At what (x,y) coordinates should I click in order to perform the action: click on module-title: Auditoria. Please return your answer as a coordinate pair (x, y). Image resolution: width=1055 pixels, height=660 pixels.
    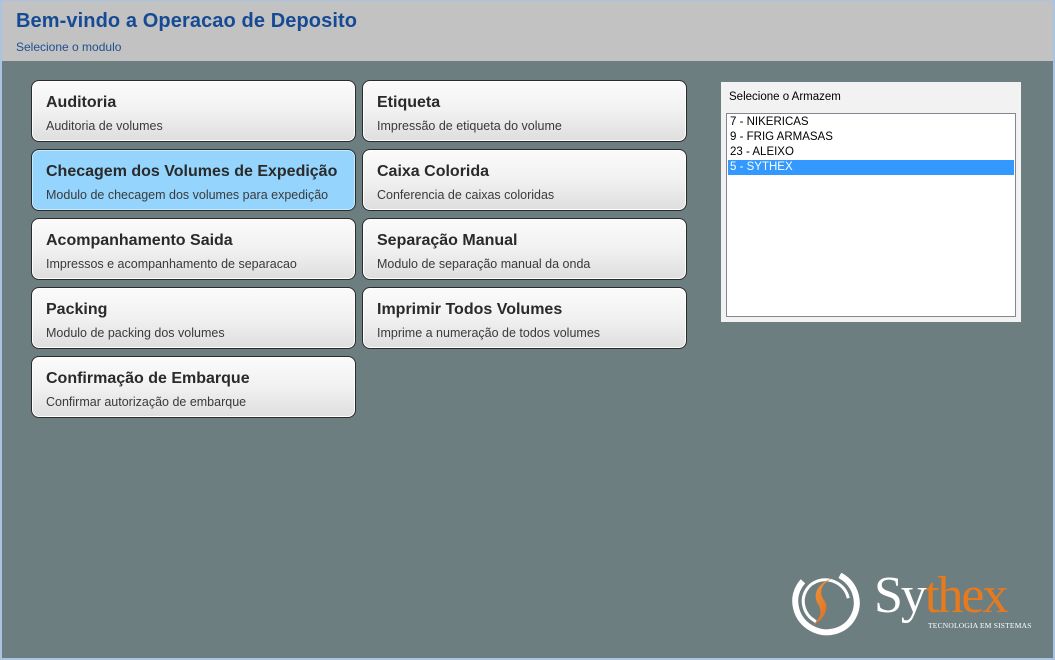
    Looking at the image, I should click on (81, 102).